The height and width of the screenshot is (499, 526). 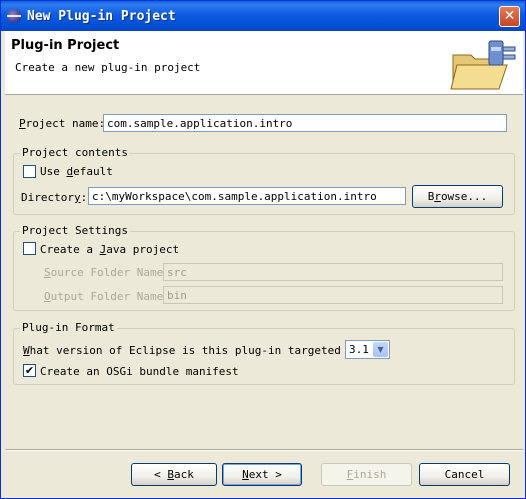 What do you see at coordinates (101, 16) in the screenshot?
I see `window-title: New Plug-in Project` at bounding box center [101, 16].